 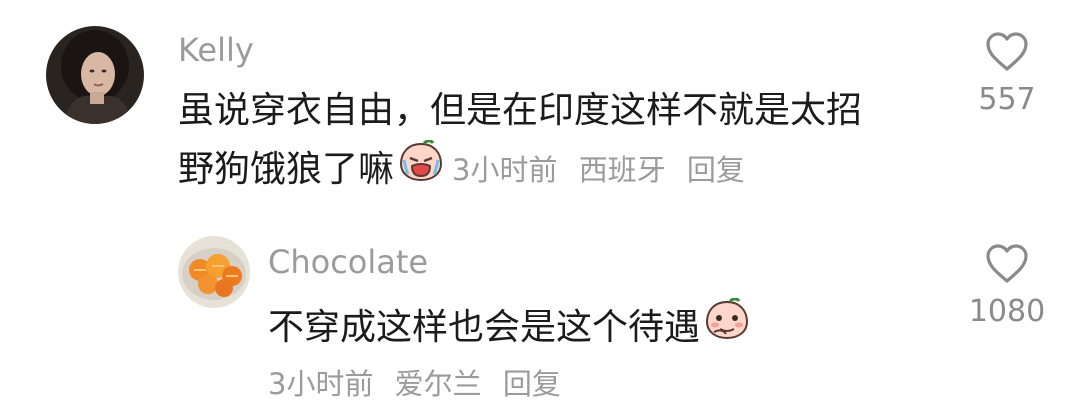 I want to click on comment-username: Chocolate, so click(x=348, y=262).